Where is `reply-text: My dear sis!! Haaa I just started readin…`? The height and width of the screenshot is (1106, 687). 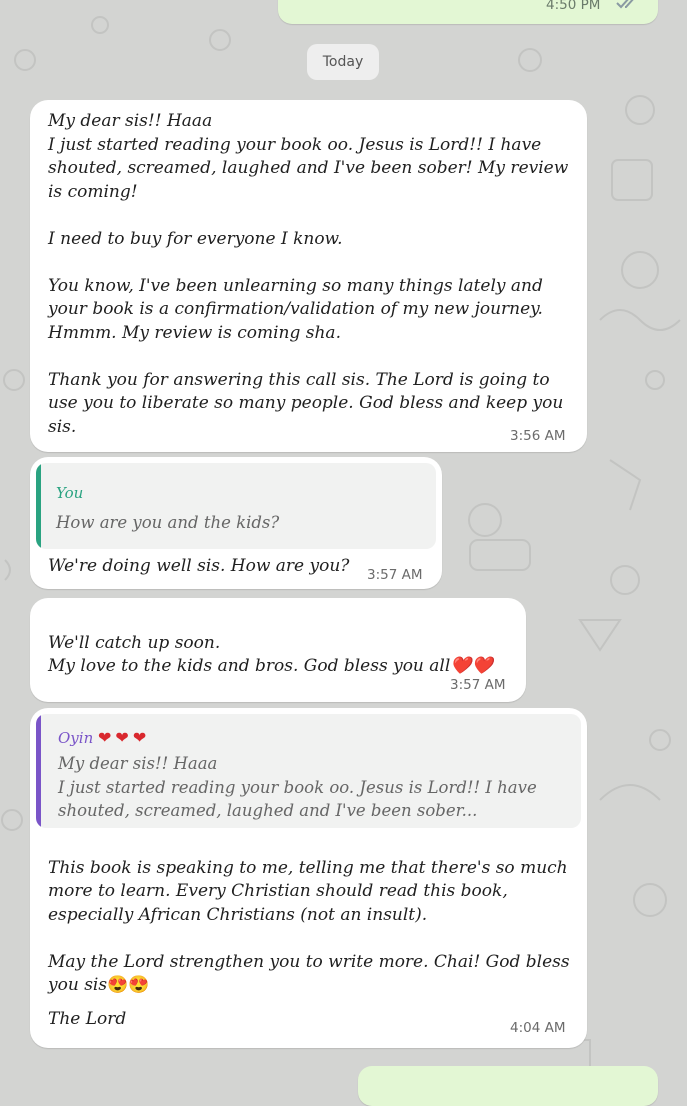
reply-text: My dear sis!! Haaa I just started readin… is located at coordinates (297, 787).